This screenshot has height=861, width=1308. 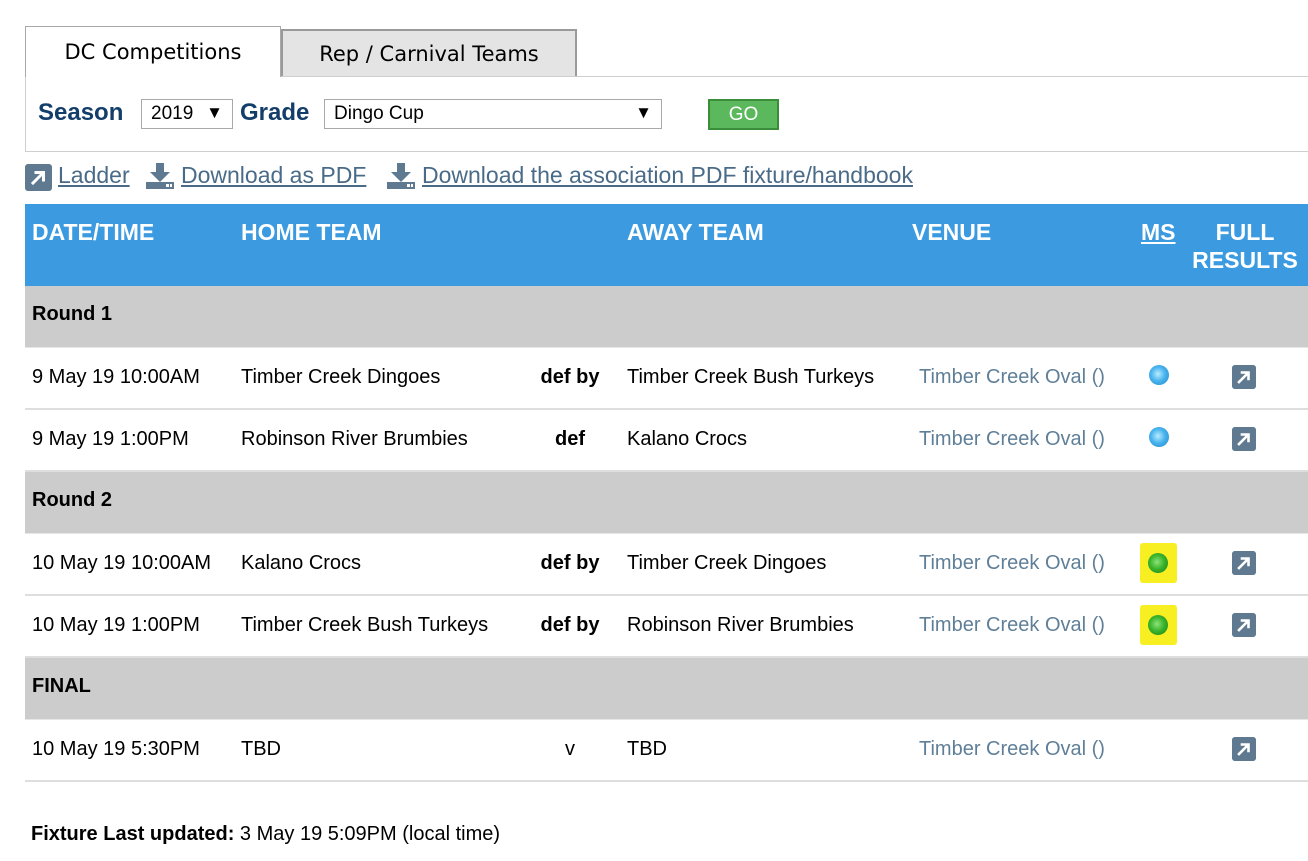 I want to click on game-result: def, so click(x=570, y=439).